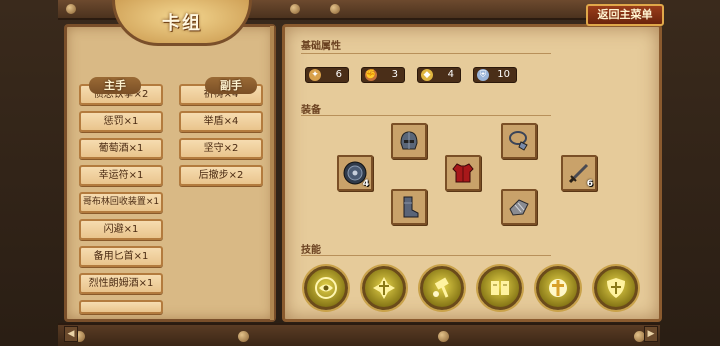  I want to click on basic-attrs-title: 基础属性, so click(321, 46).